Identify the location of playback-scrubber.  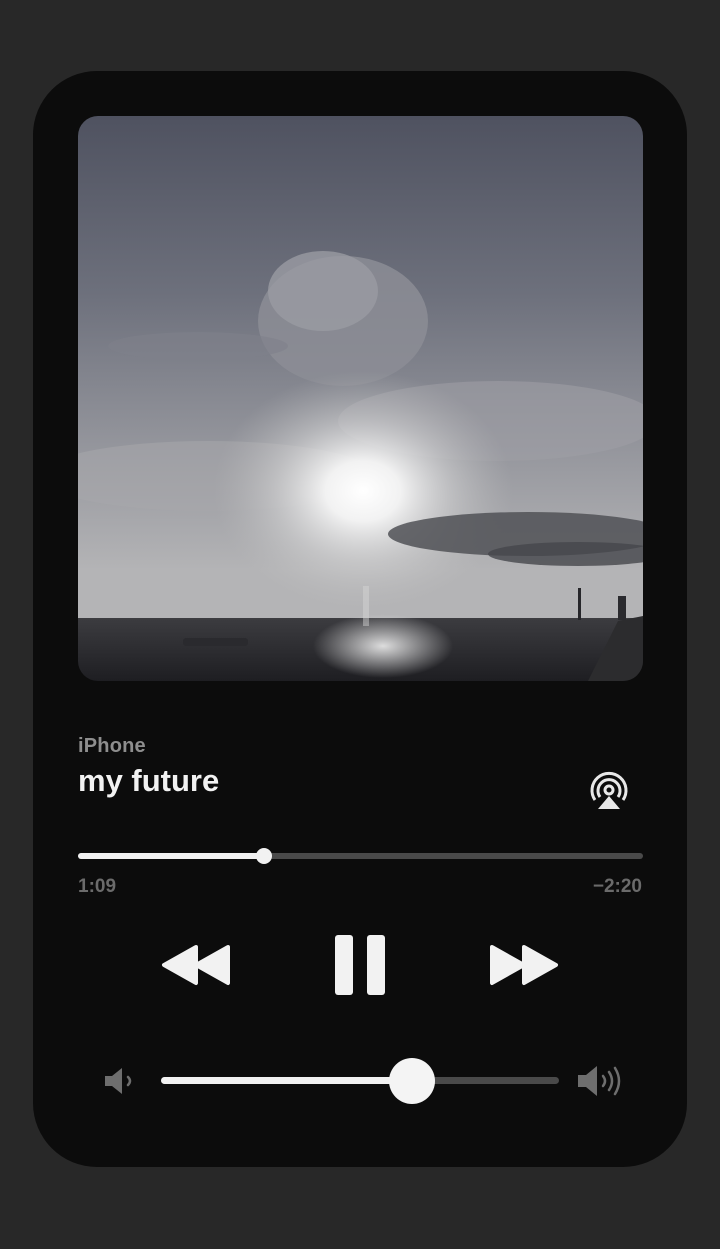
(360, 856).